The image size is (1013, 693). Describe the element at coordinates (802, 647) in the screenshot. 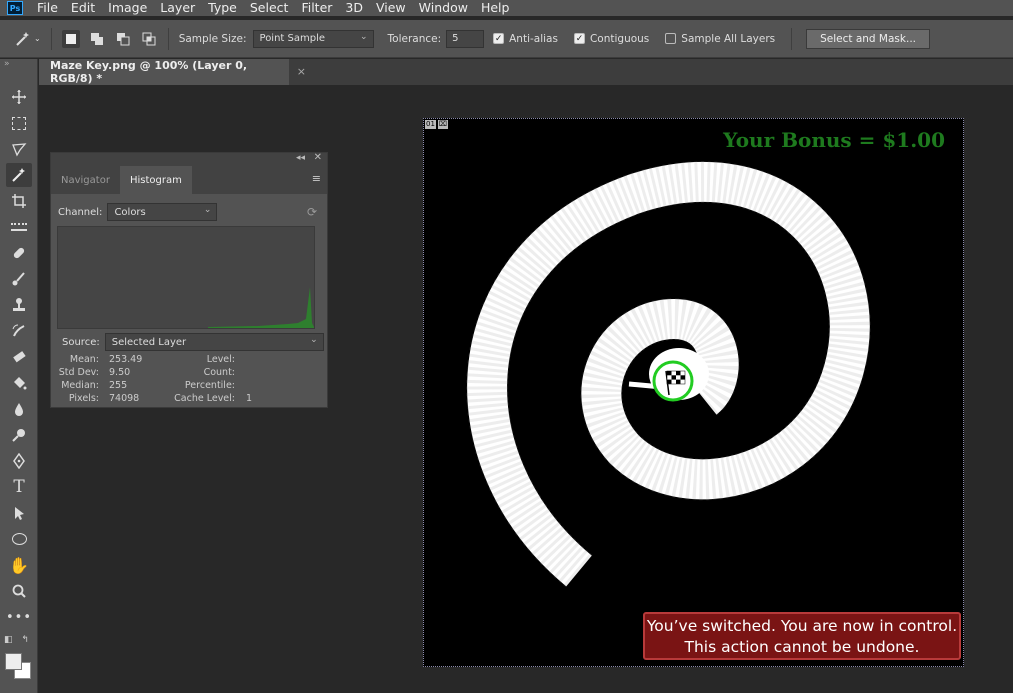

I see `alert-line-2: This action cannot be undone.` at that location.